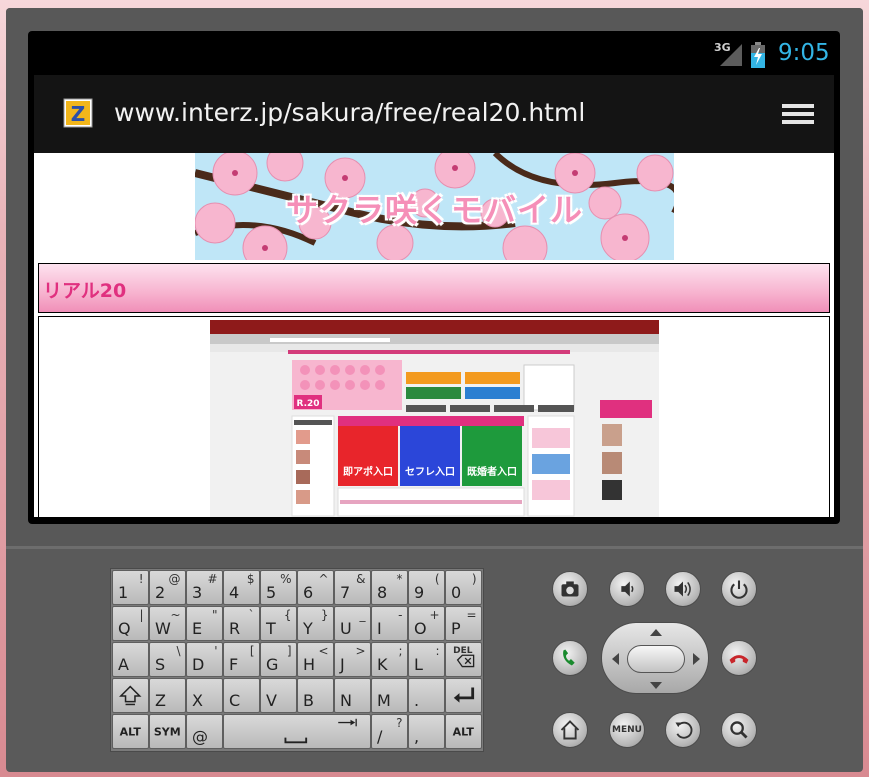  What do you see at coordinates (463, 587) in the screenshot?
I see `key-0: 0)` at bounding box center [463, 587].